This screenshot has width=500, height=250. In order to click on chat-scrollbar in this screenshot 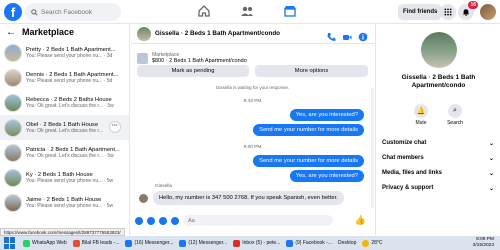, I will do `click(372, 148)`.